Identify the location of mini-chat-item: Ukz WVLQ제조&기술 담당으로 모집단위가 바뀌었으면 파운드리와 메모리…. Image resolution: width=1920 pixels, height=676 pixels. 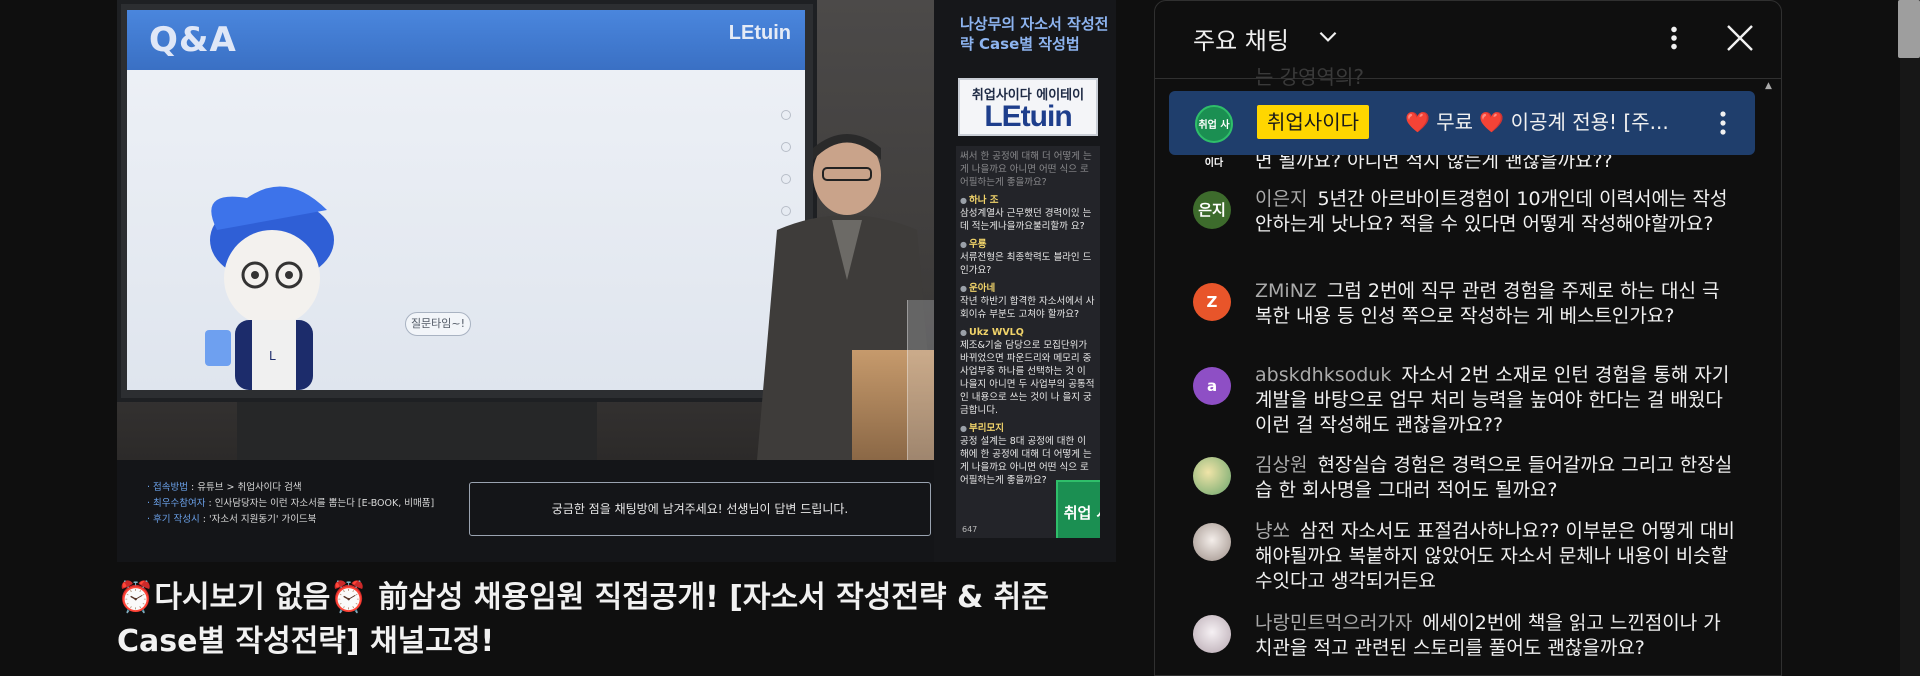
(1028, 371).